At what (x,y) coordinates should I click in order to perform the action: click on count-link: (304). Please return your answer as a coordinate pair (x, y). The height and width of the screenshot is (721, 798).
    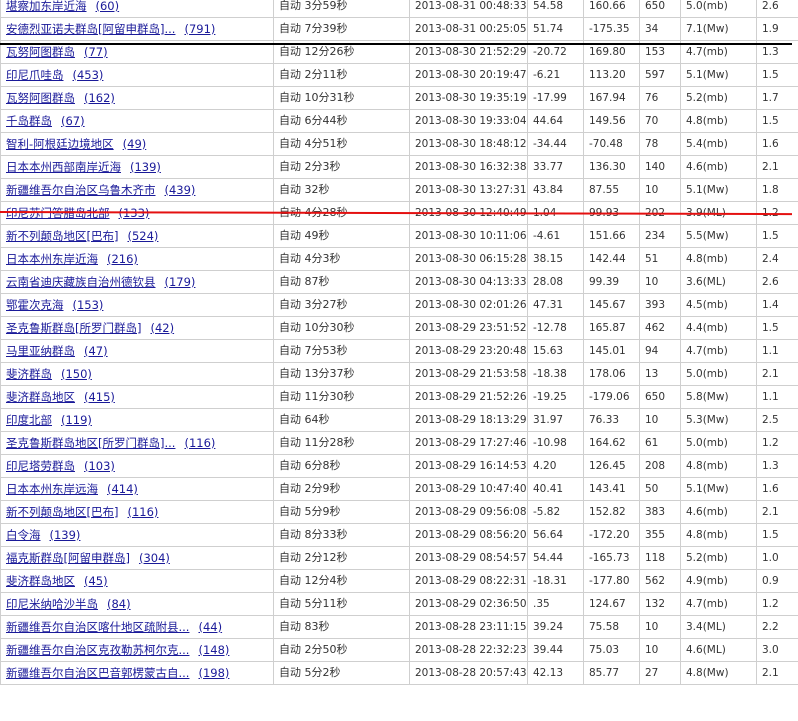
    Looking at the image, I should click on (154, 558).